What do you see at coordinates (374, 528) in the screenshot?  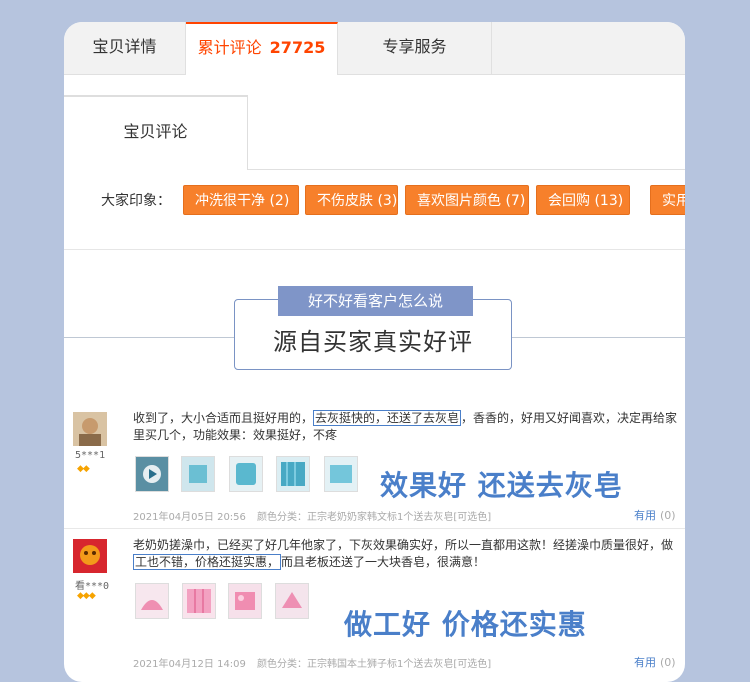 I see `review-separator` at bounding box center [374, 528].